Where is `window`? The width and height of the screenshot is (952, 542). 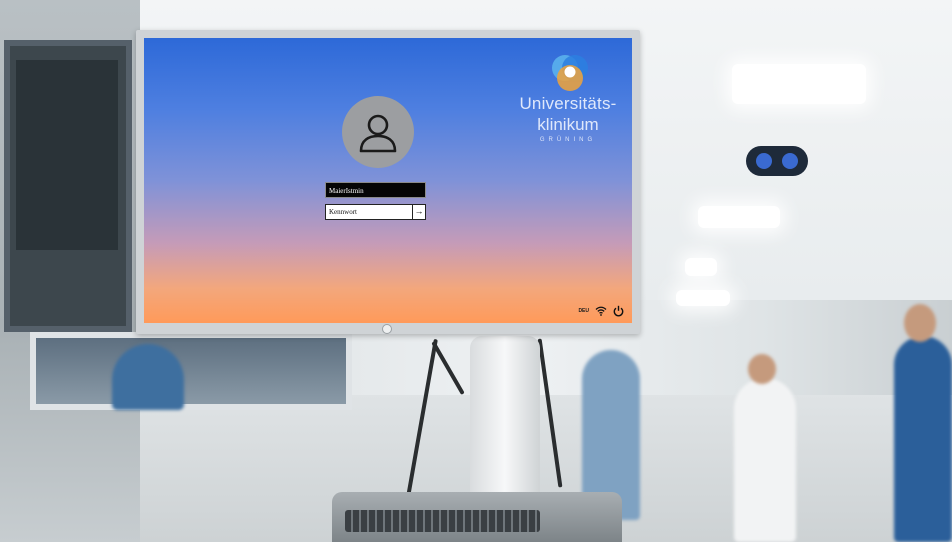
window is located at coordinates (191, 371).